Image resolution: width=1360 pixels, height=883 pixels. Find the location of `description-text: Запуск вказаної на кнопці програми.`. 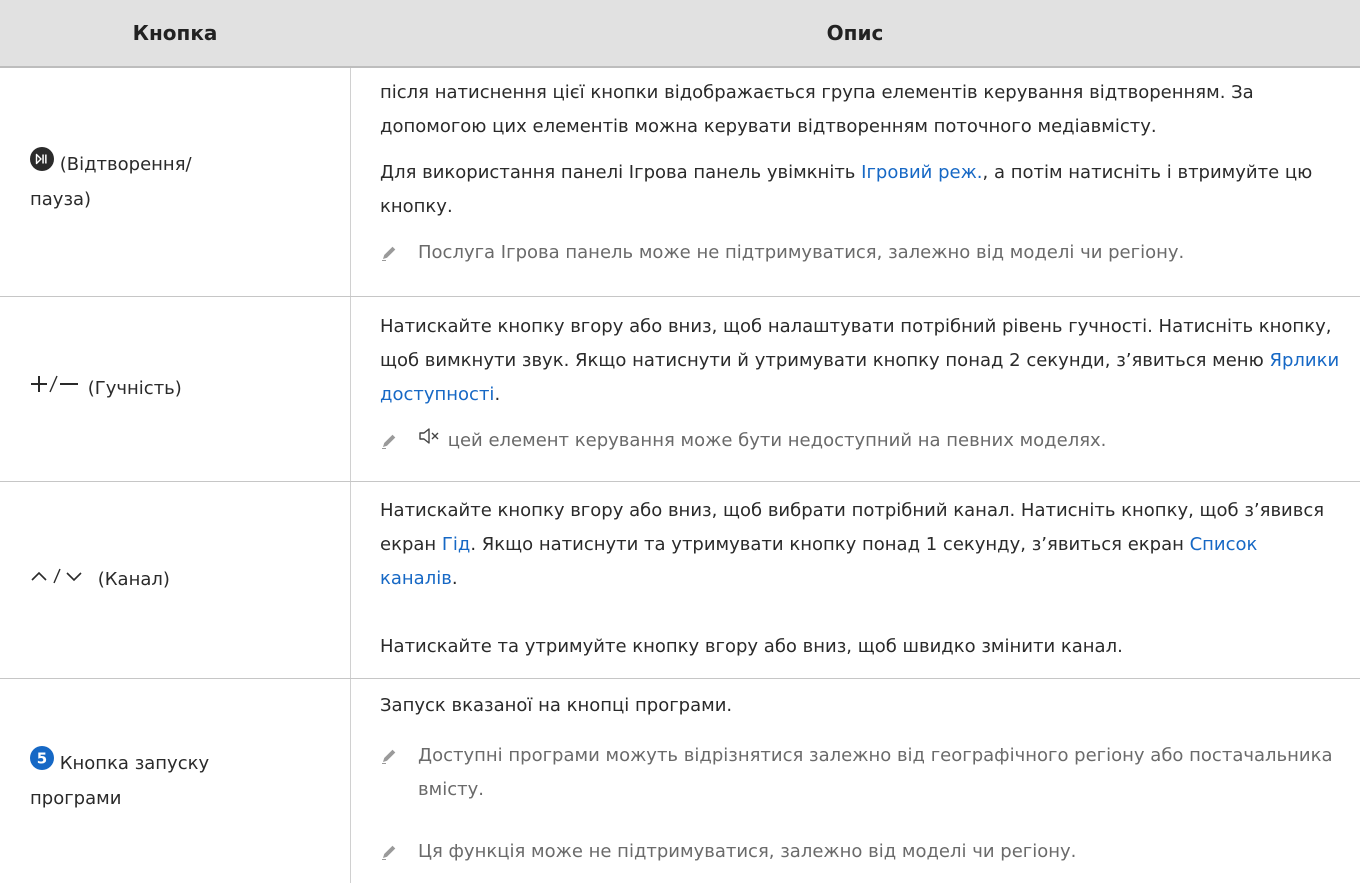

description-text: Запуск вказаної на кнопці програми. is located at coordinates (556, 705).